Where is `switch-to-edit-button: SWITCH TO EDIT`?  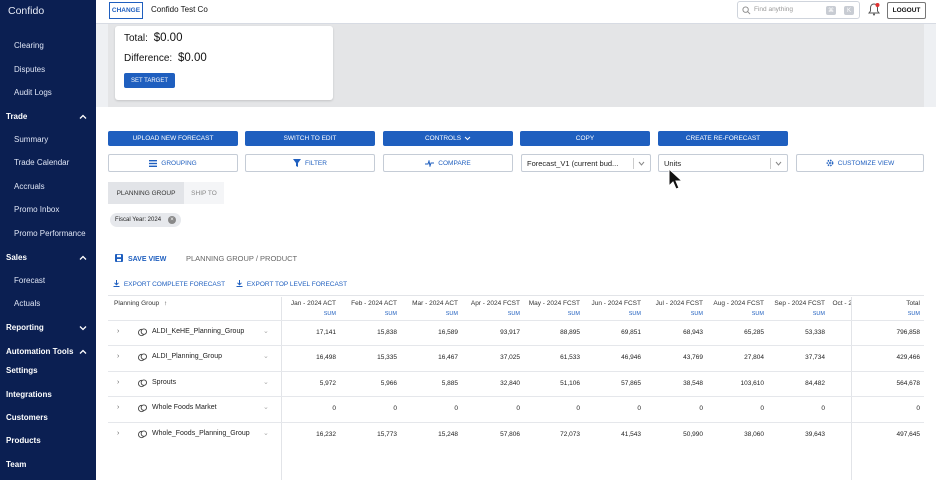 switch-to-edit-button: SWITCH TO EDIT is located at coordinates (310, 138).